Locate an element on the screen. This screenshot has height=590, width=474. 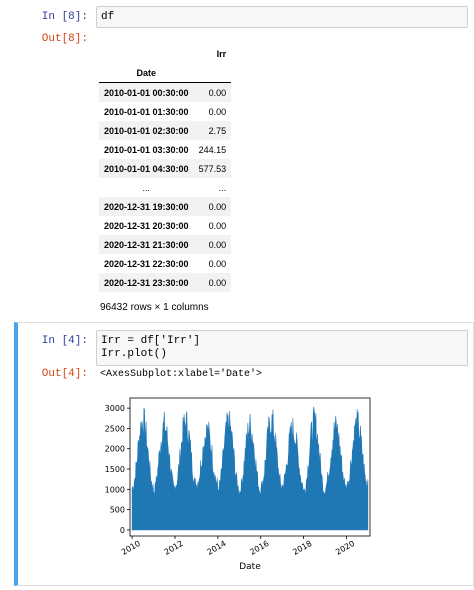
code-input-4: Irr = df['Irr'] Irr.plot() is located at coordinates (282, 348).